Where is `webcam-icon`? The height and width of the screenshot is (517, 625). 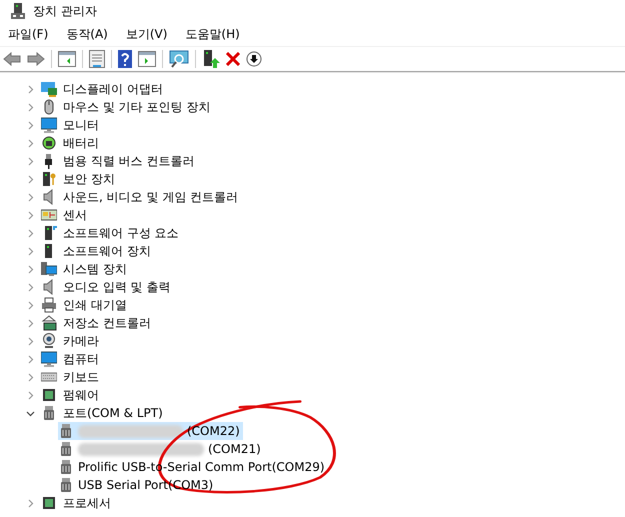 webcam-icon is located at coordinates (49, 341).